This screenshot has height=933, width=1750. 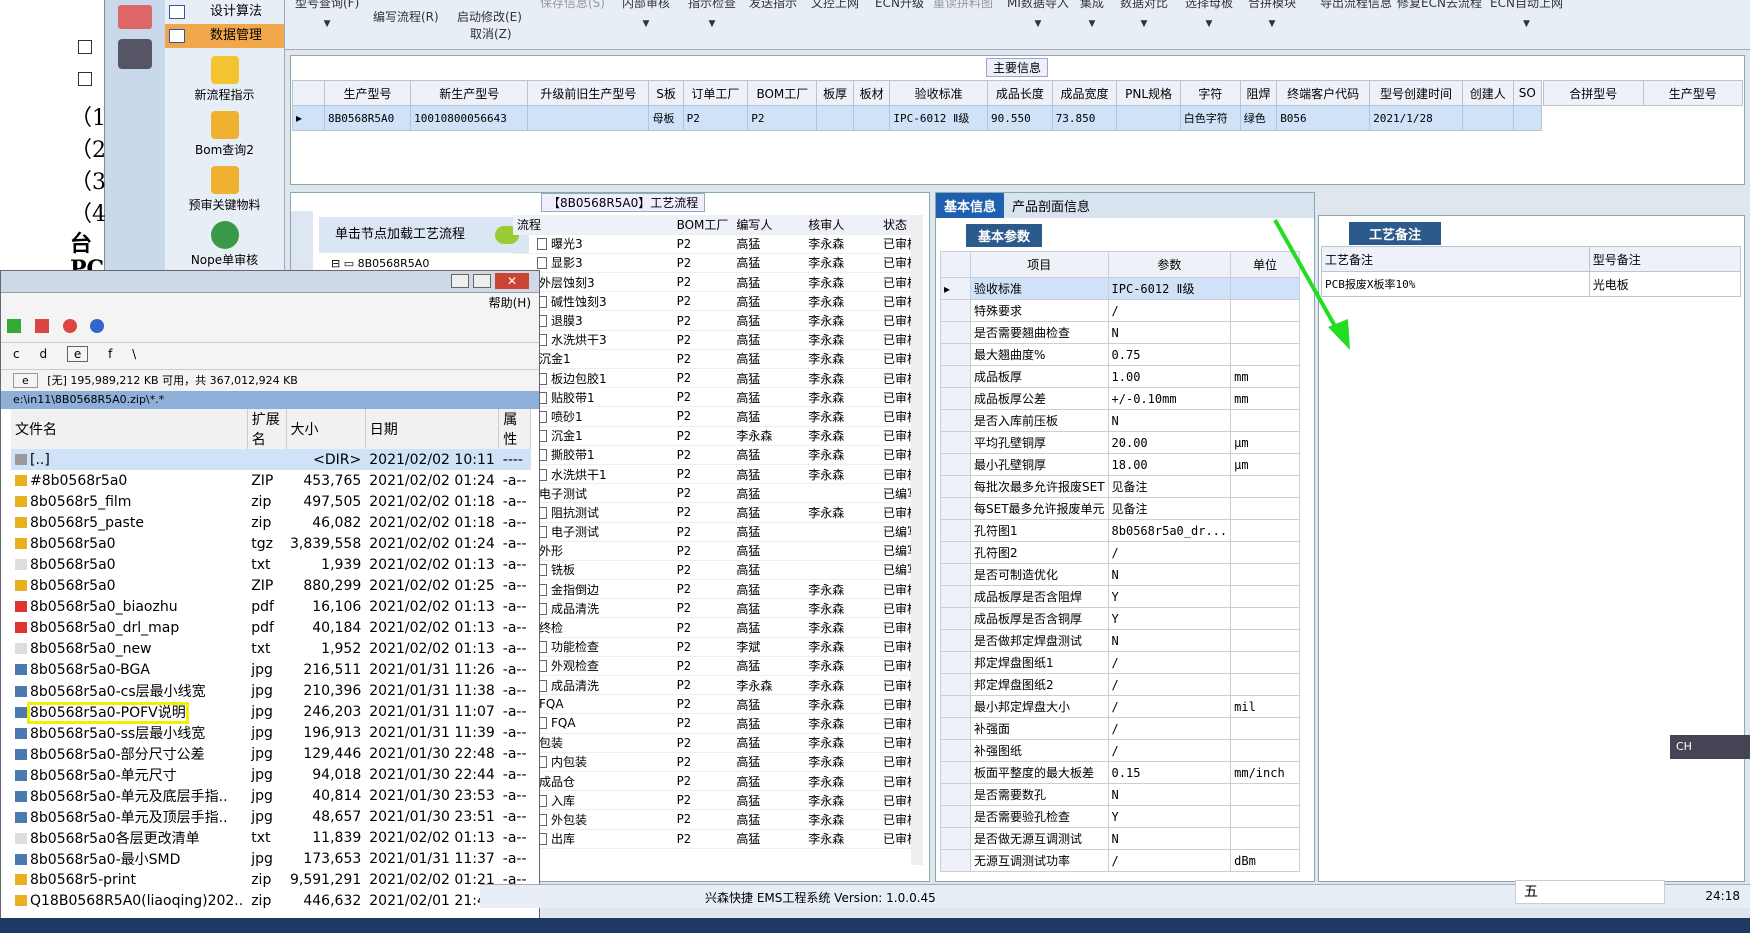 What do you see at coordinates (773, 5) in the screenshot?
I see `toolbar-send: 发送指示` at bounding box center [773, 5].